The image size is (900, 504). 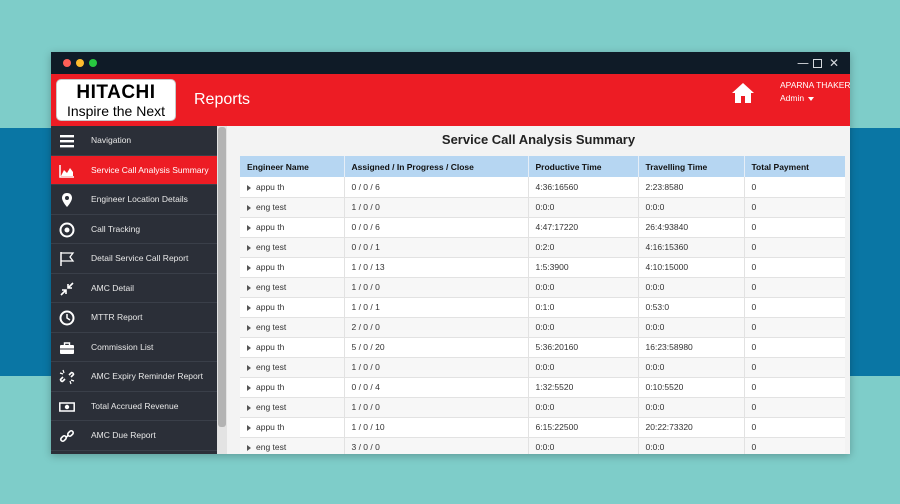 I want to click on cell-value: 0:10:5520, so click(x=664, y=387).